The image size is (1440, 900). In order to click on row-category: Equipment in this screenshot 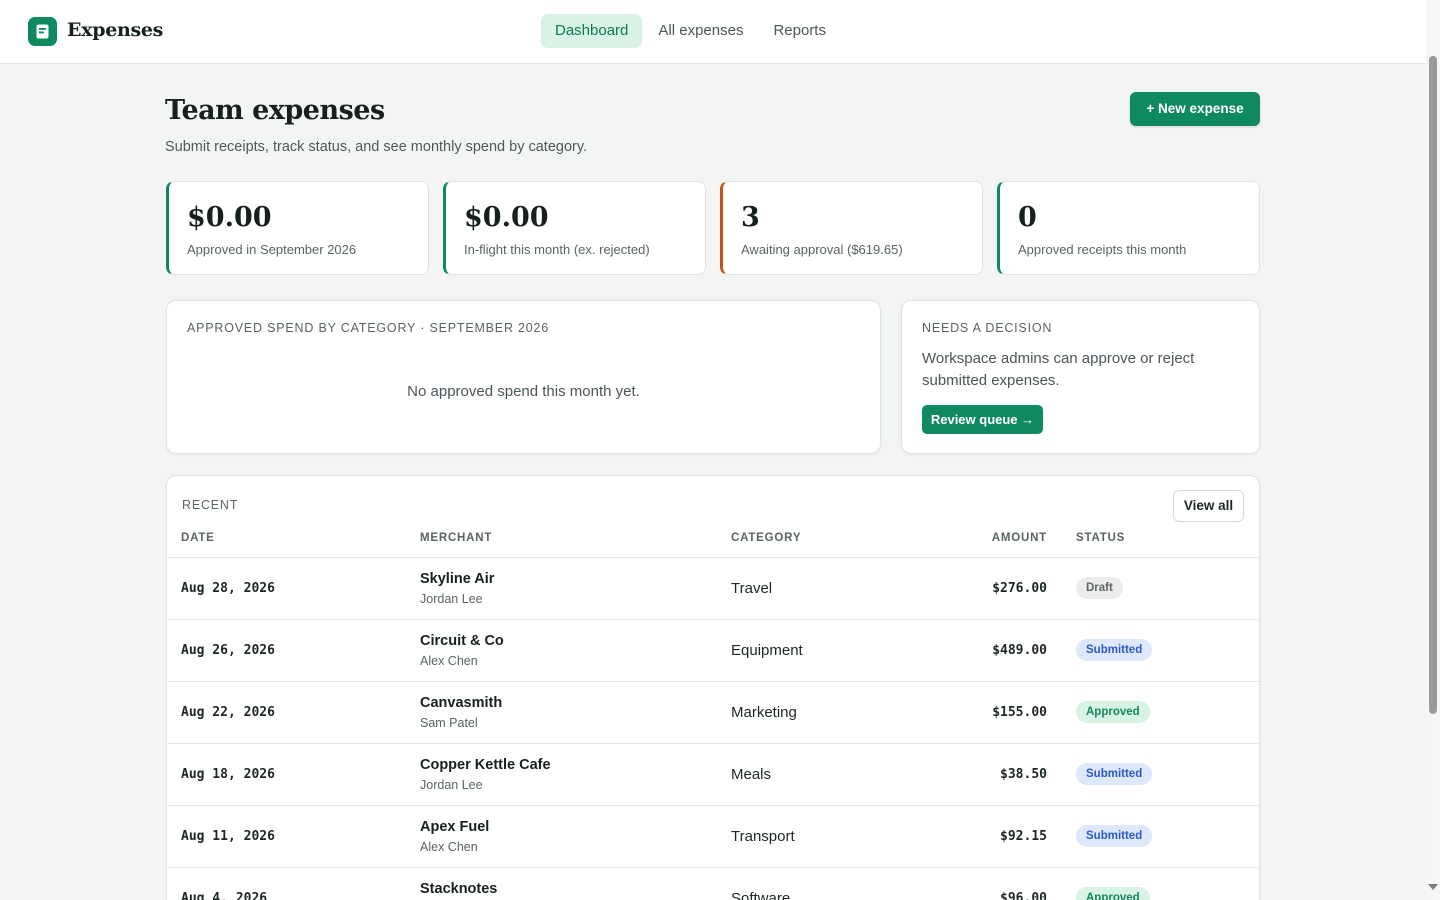, I will do `click(767, 650)`.